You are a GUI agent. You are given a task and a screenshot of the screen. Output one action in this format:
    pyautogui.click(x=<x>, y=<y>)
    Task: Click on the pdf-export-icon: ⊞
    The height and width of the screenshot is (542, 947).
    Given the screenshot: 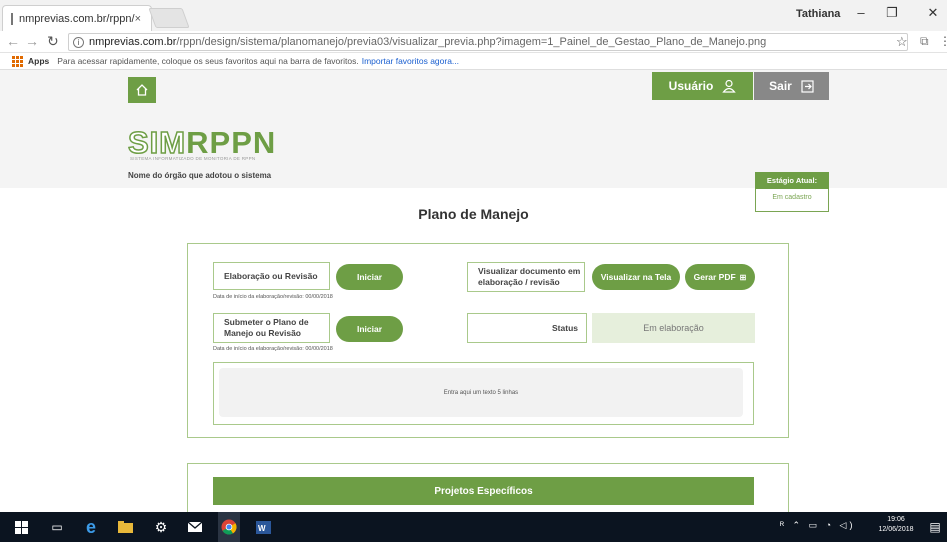 What is the action you would take?
    pyautogui.click(x=743, y=277)
    